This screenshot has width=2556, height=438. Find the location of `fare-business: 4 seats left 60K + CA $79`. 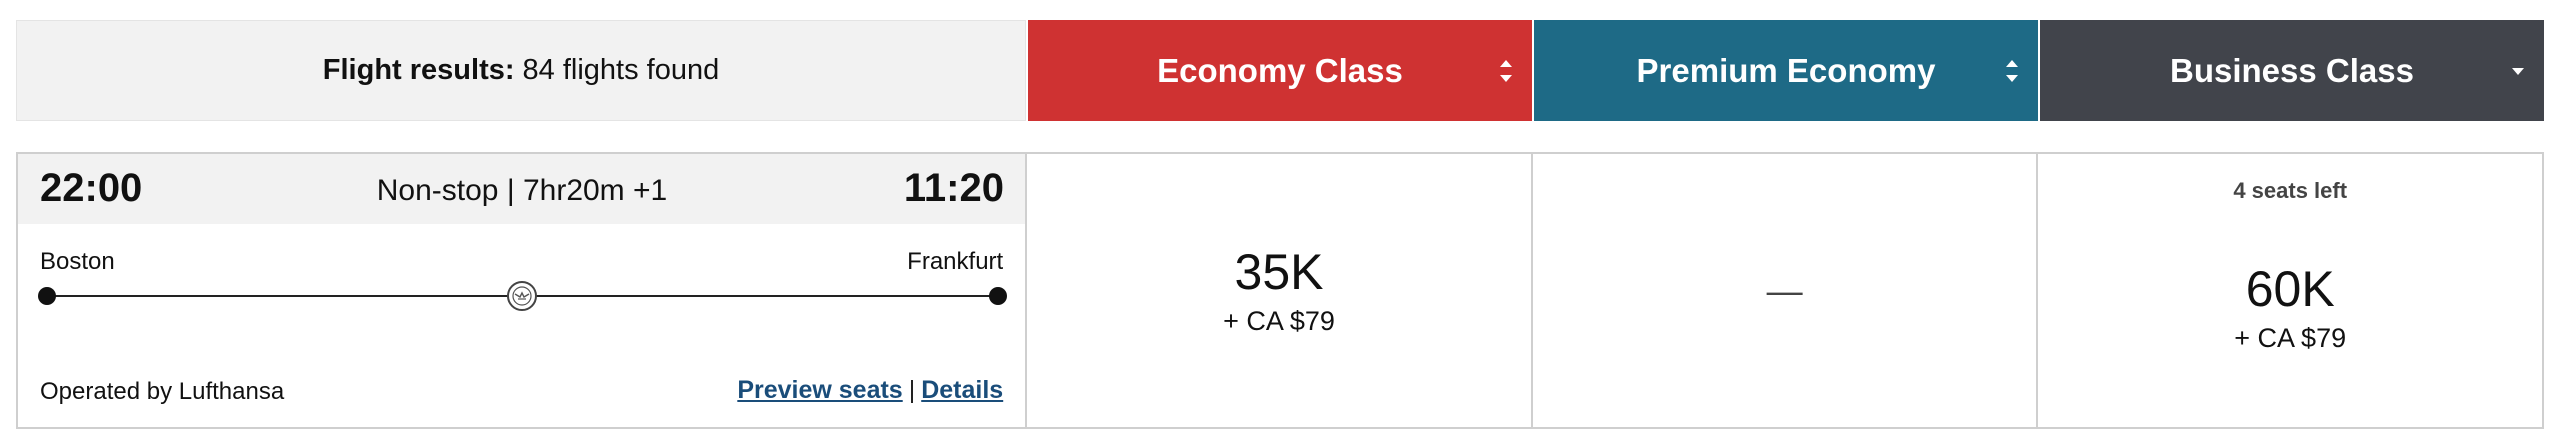

fare-business: 4 seats left 60K + CA $79 is located at coordinates (2289, 290).